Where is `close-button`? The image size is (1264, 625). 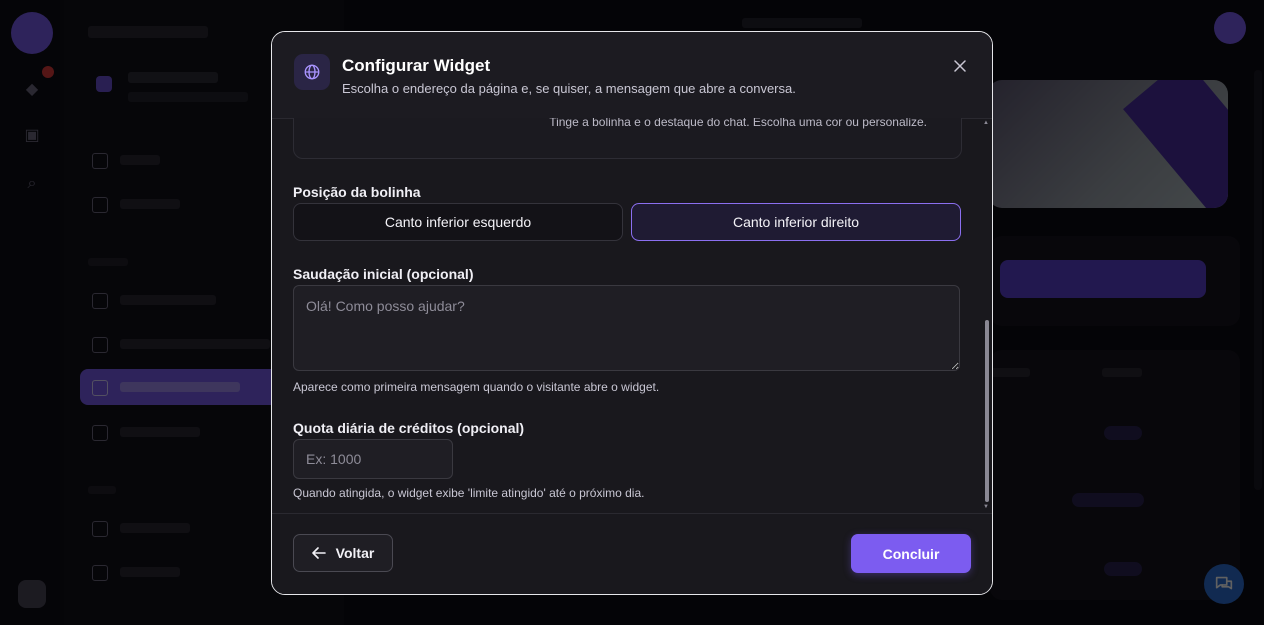 close-button is located at coordinates (960, 66).